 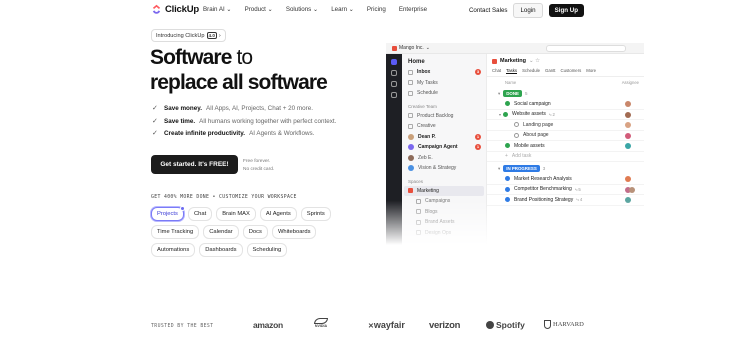 I want to click on sidebar-item-zeb: Zeb E., so click(x=444, y=158).